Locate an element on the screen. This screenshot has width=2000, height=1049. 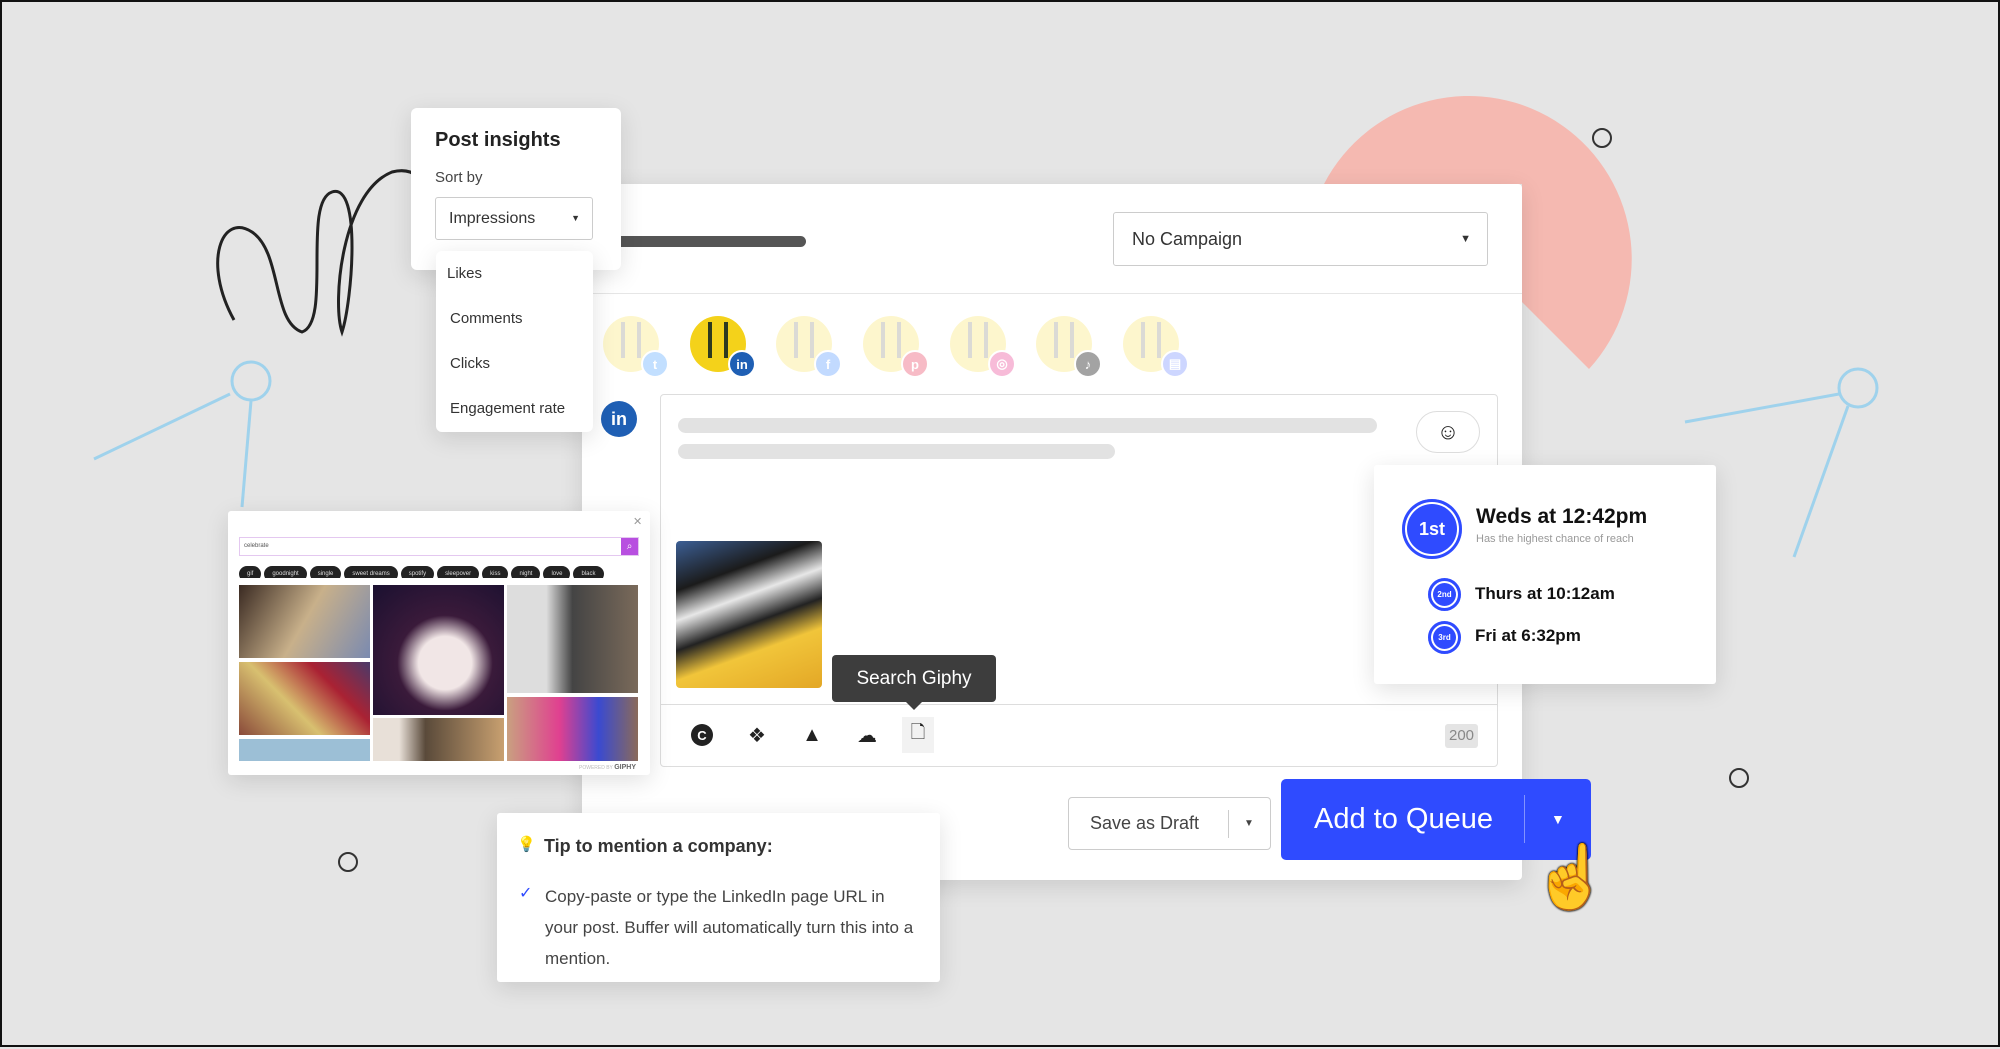
lightbulb-icon: 💡 is located at coordinates (526, 844).